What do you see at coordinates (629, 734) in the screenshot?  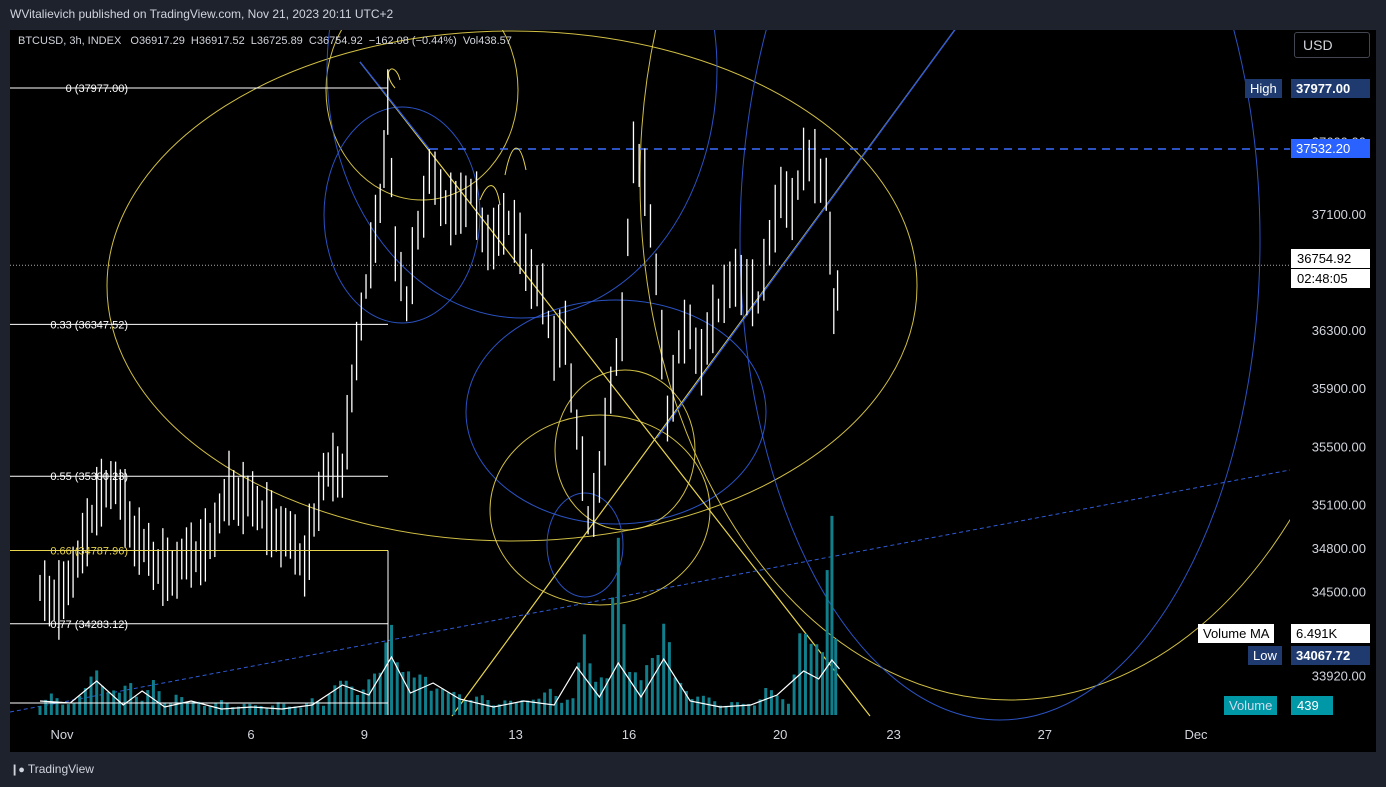 I see `x-axis: Nov 6 9 13 16 20 23 27 Dec` at bounding box center [629, 734].